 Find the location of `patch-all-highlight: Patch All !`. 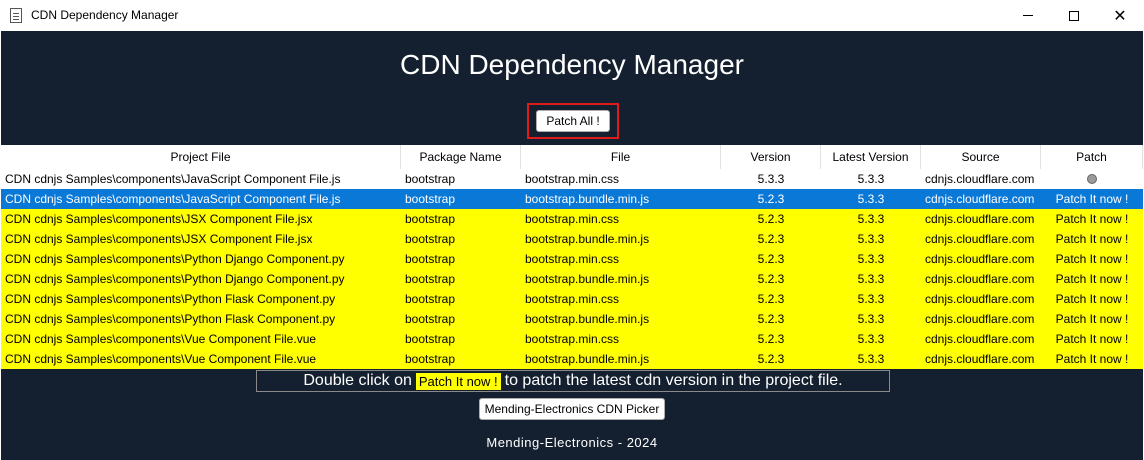

patch-all-highlight: Patch All ! is located at coordinates (573, 121).